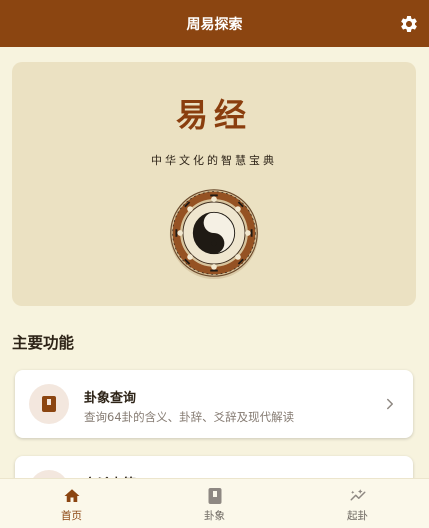  I want to click on nav-item-divine: 起卦, so click(357, 503).